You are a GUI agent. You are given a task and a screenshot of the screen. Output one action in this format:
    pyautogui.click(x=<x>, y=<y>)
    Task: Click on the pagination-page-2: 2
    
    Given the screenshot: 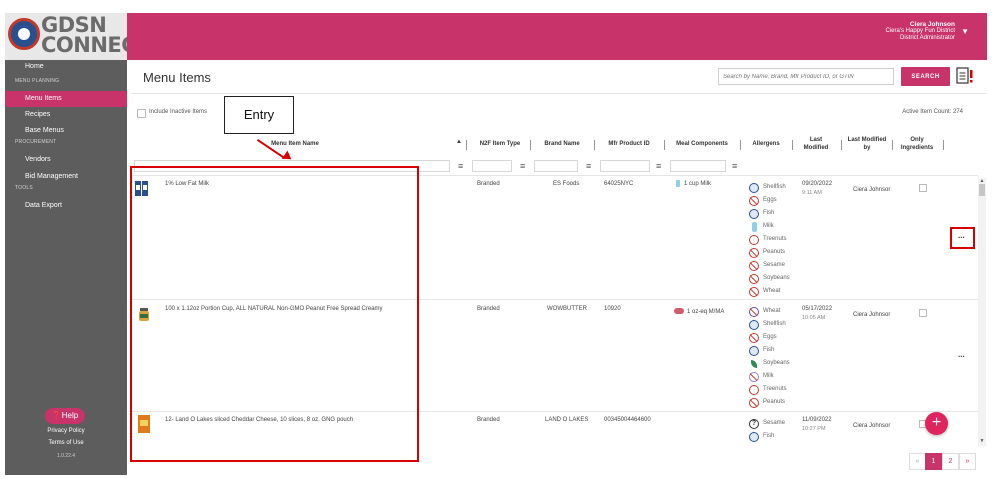 What is the action you would take?
    pyautogui.click(x=950, y=461)
    